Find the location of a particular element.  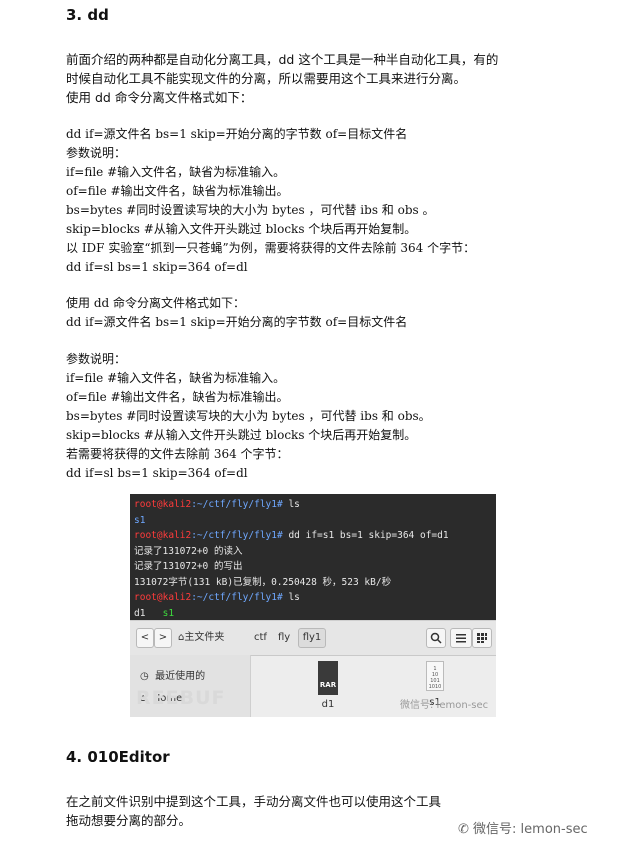

block3-line: dd if=sl bs=1 skip=364 of=dl is located at coordinates (157, 473).